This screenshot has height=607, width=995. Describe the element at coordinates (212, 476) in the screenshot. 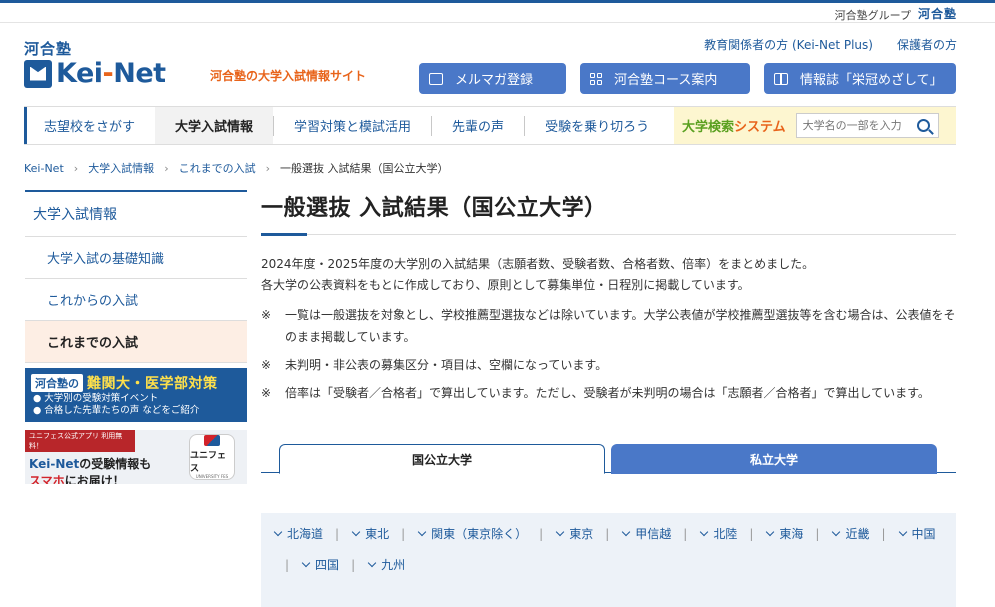

I see `app-subname: UNIVERSITY FES` at that location.